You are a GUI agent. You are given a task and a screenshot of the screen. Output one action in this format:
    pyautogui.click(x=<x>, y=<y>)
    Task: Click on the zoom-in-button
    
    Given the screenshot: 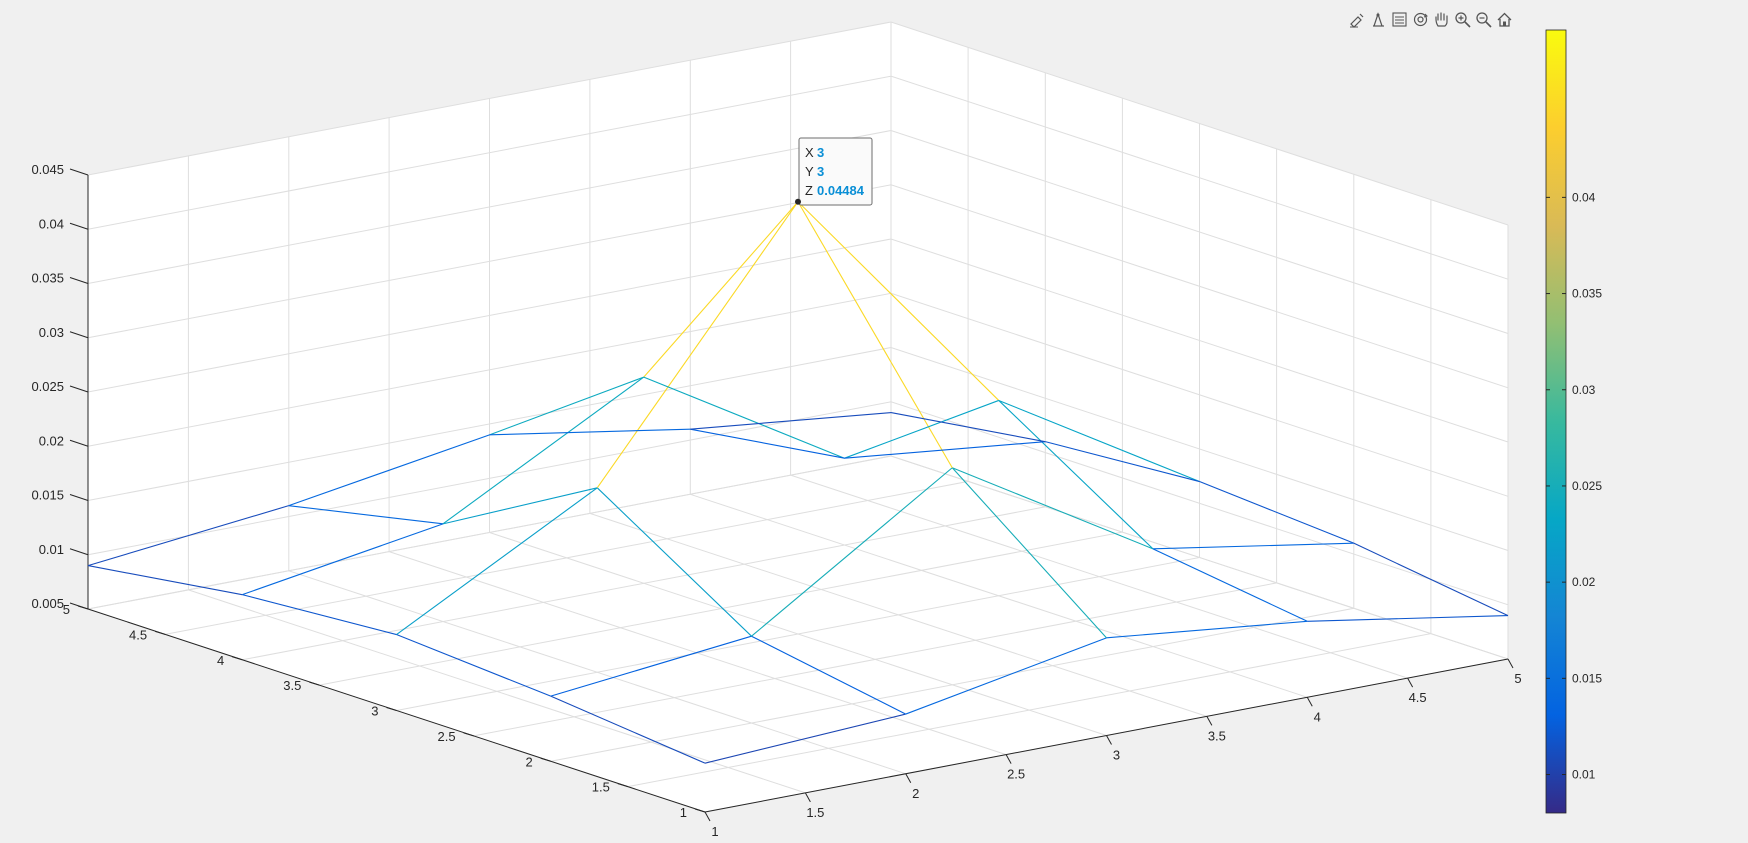 What is the action you would take?
    pyautogui.click(x=1462, y=19)
    